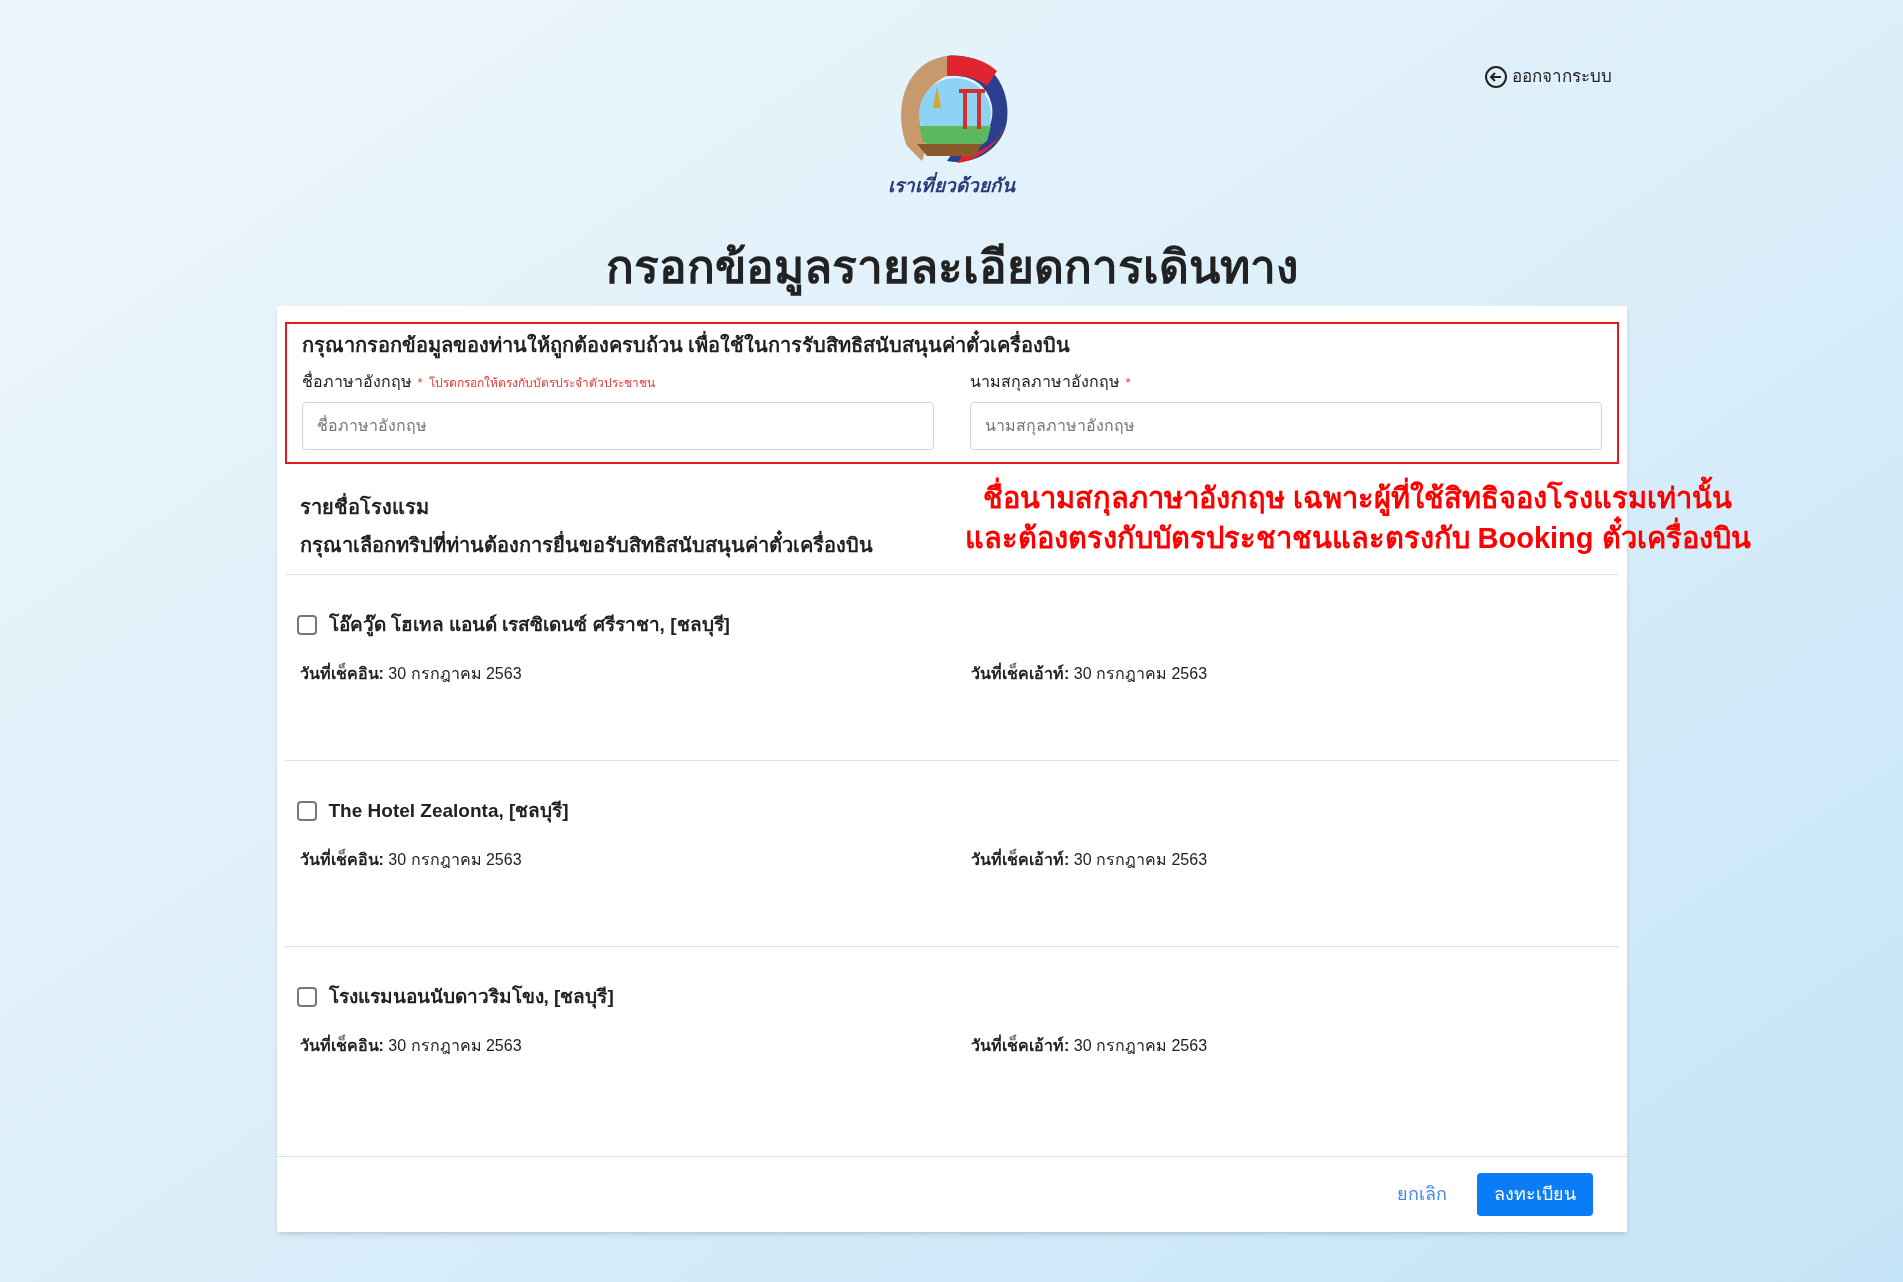  What do you see at coordinates (1285, 426) in the screenshot?
I see `text-input: นามสกุลภาษาอังกฤษ` at bounding box center [1285, 426].